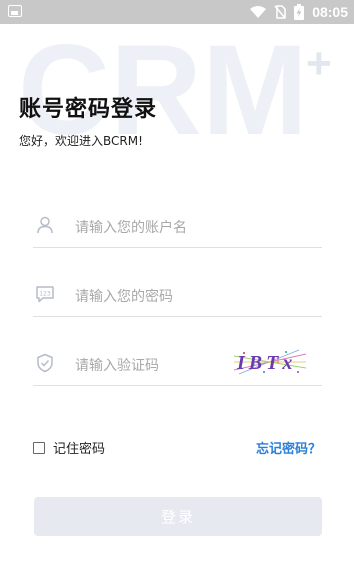 This screenshot has width=354, height=586. I want to click on status-icons: 08:05, so click(299, 12).